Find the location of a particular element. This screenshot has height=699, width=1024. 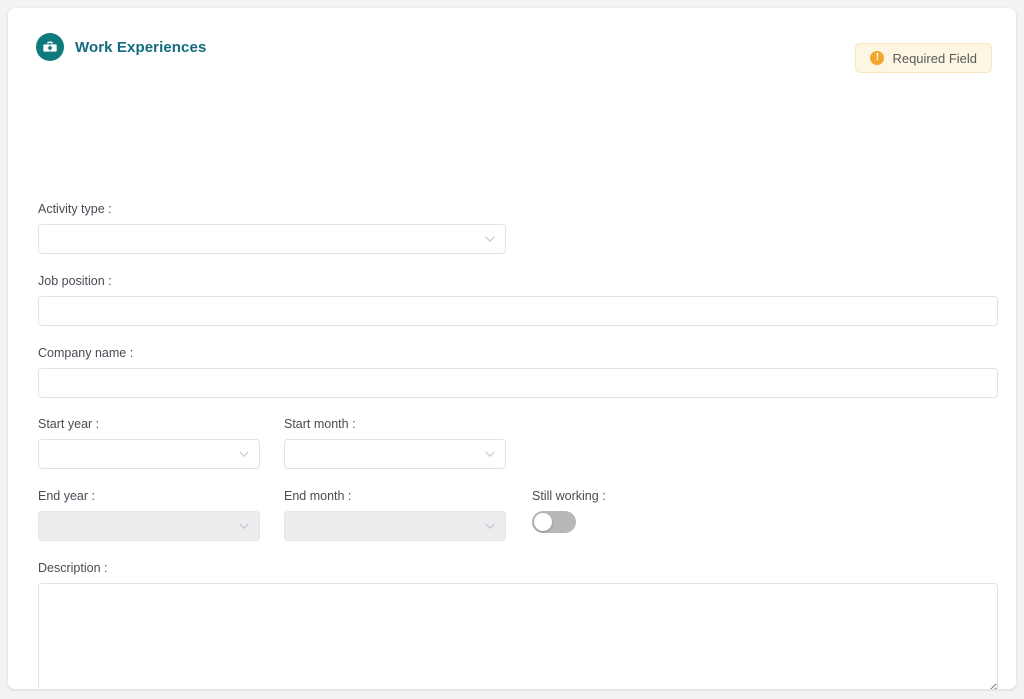

field-start-month: Start month : is located at coordinates (395, 443).